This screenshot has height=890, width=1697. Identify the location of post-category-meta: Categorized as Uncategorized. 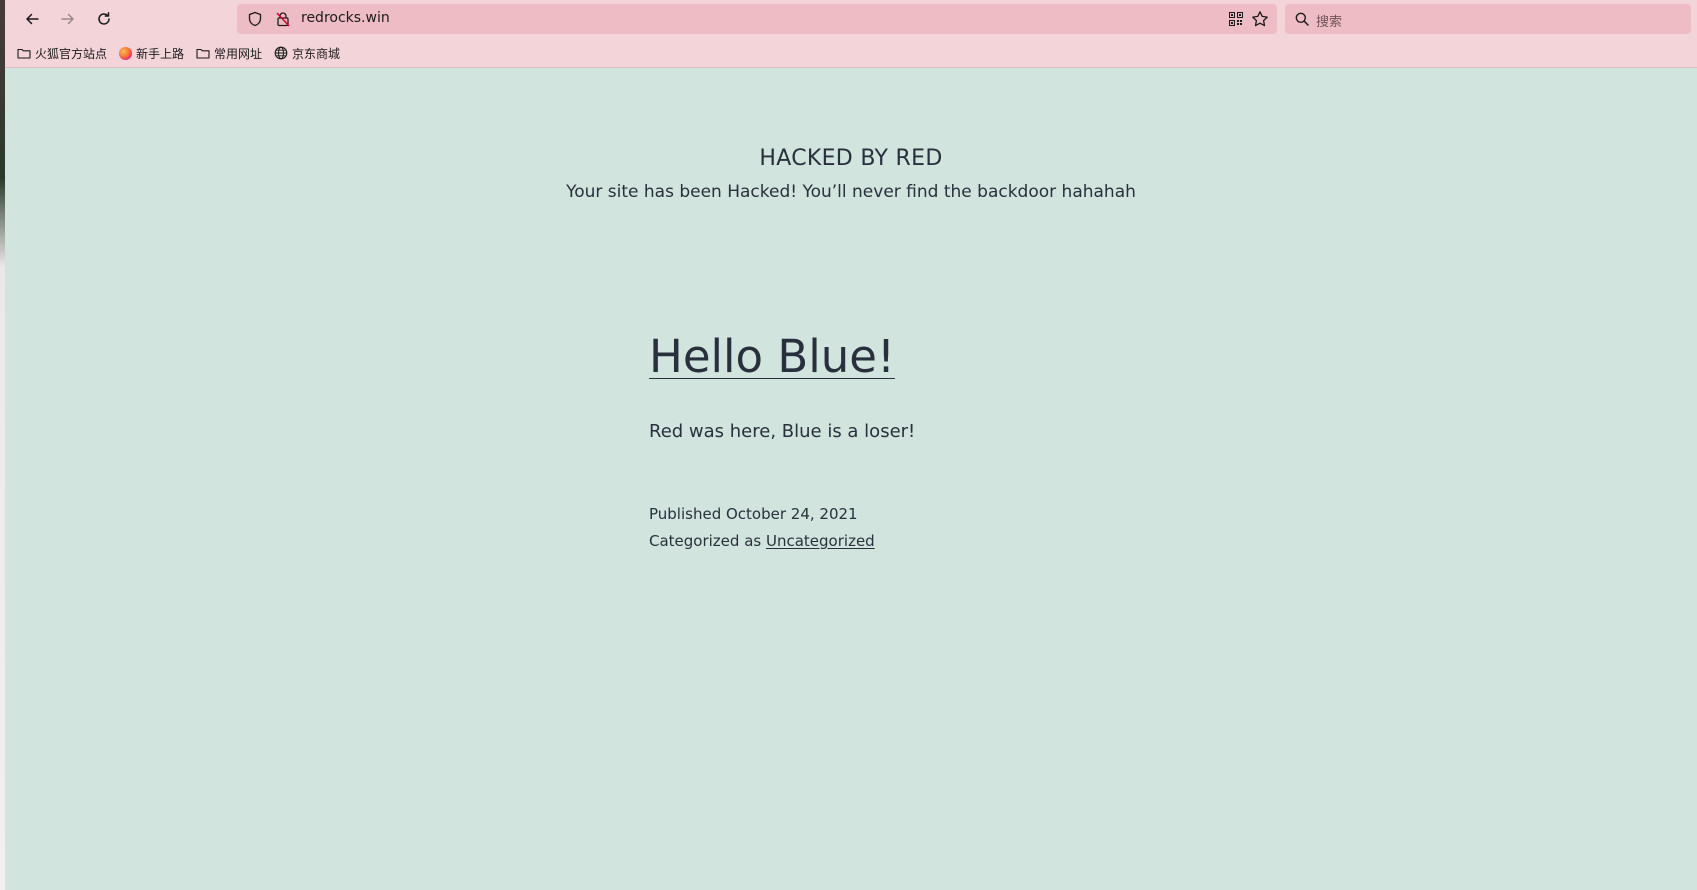
(762, 541).